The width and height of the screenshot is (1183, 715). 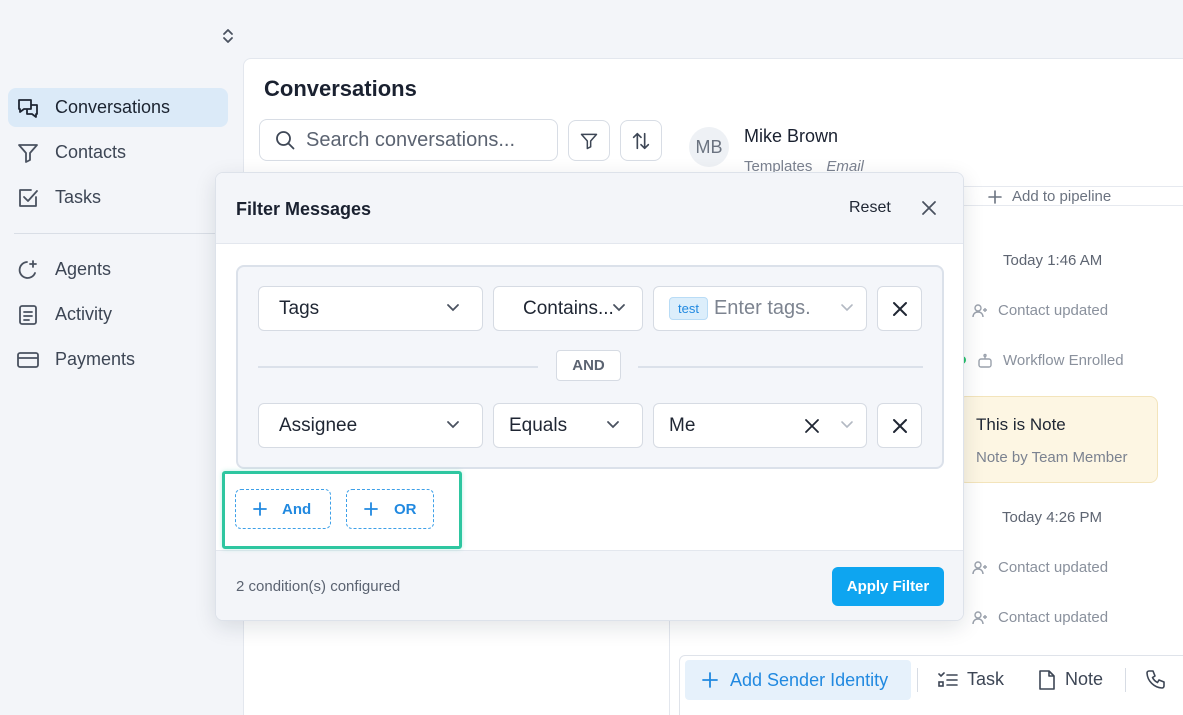 I want to click on clear-icon, so click(x=812, y=426).